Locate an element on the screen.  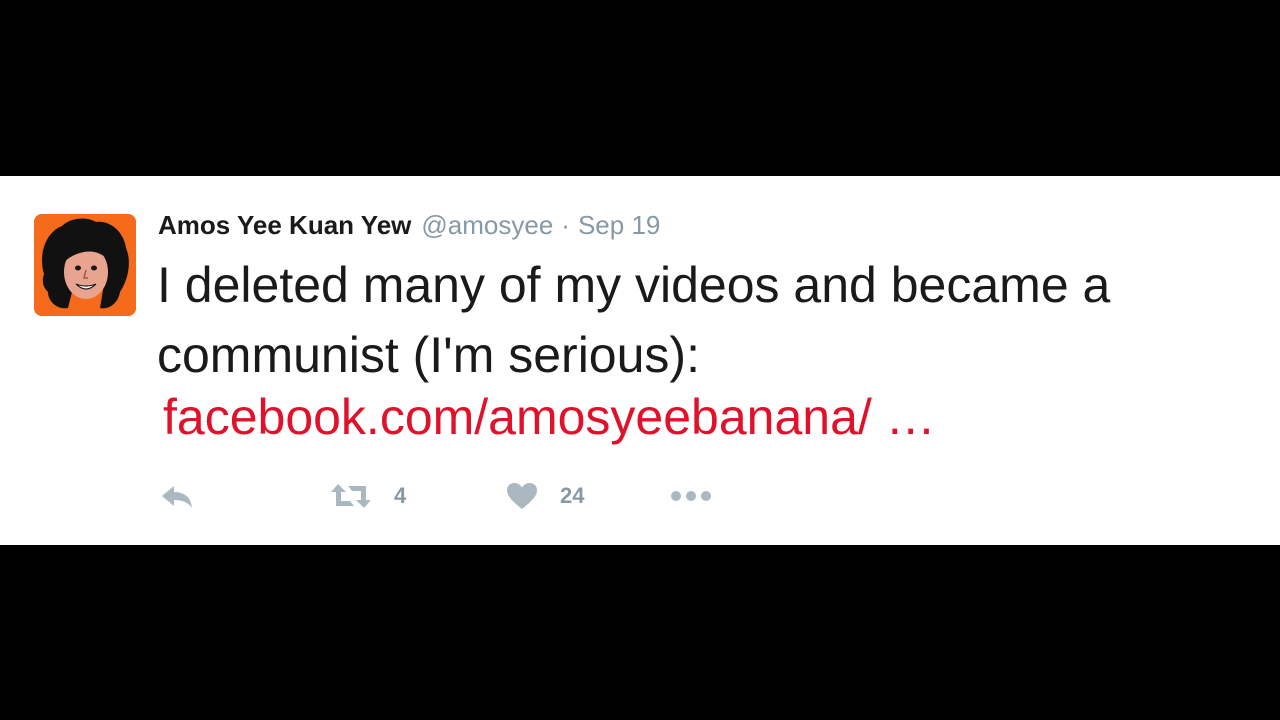
more-icon is located at coordinates (691, 496).